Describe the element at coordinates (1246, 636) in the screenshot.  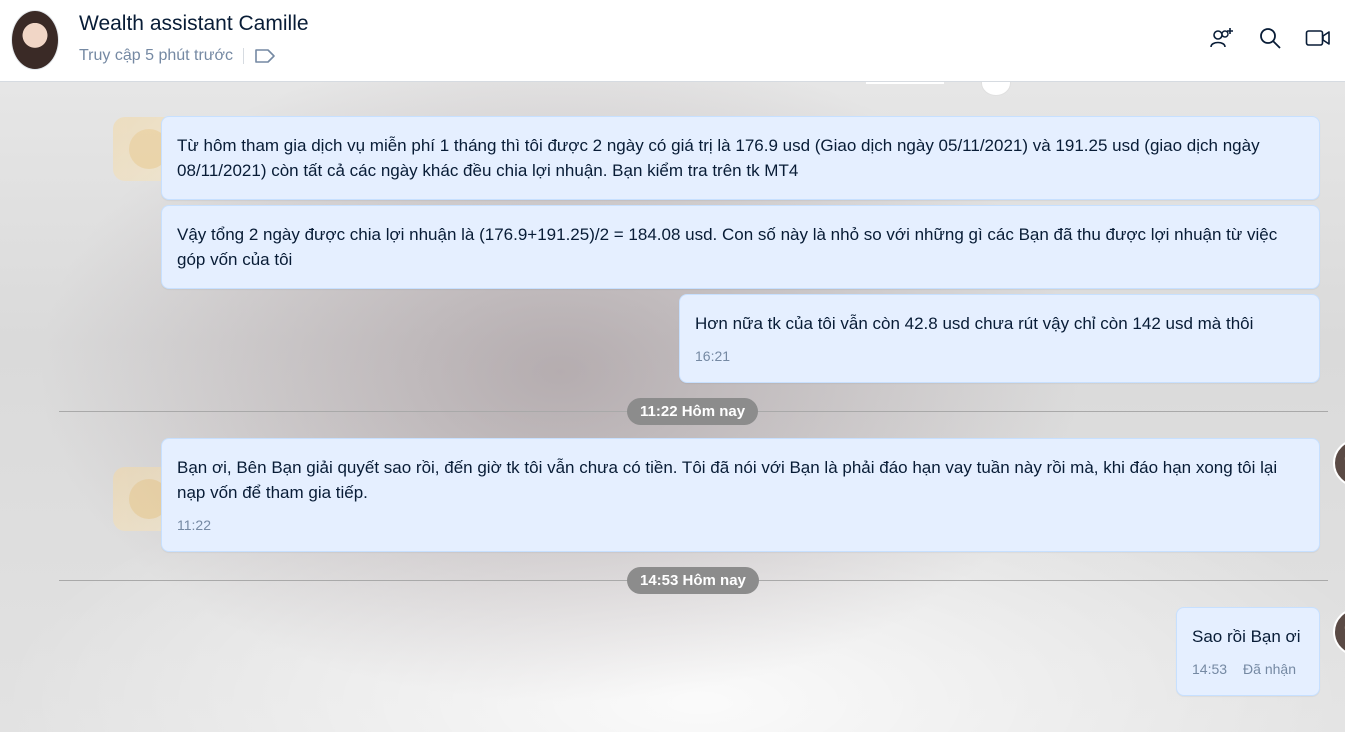
I see `message-text: Sao rồi Bạn ơi` at that location.